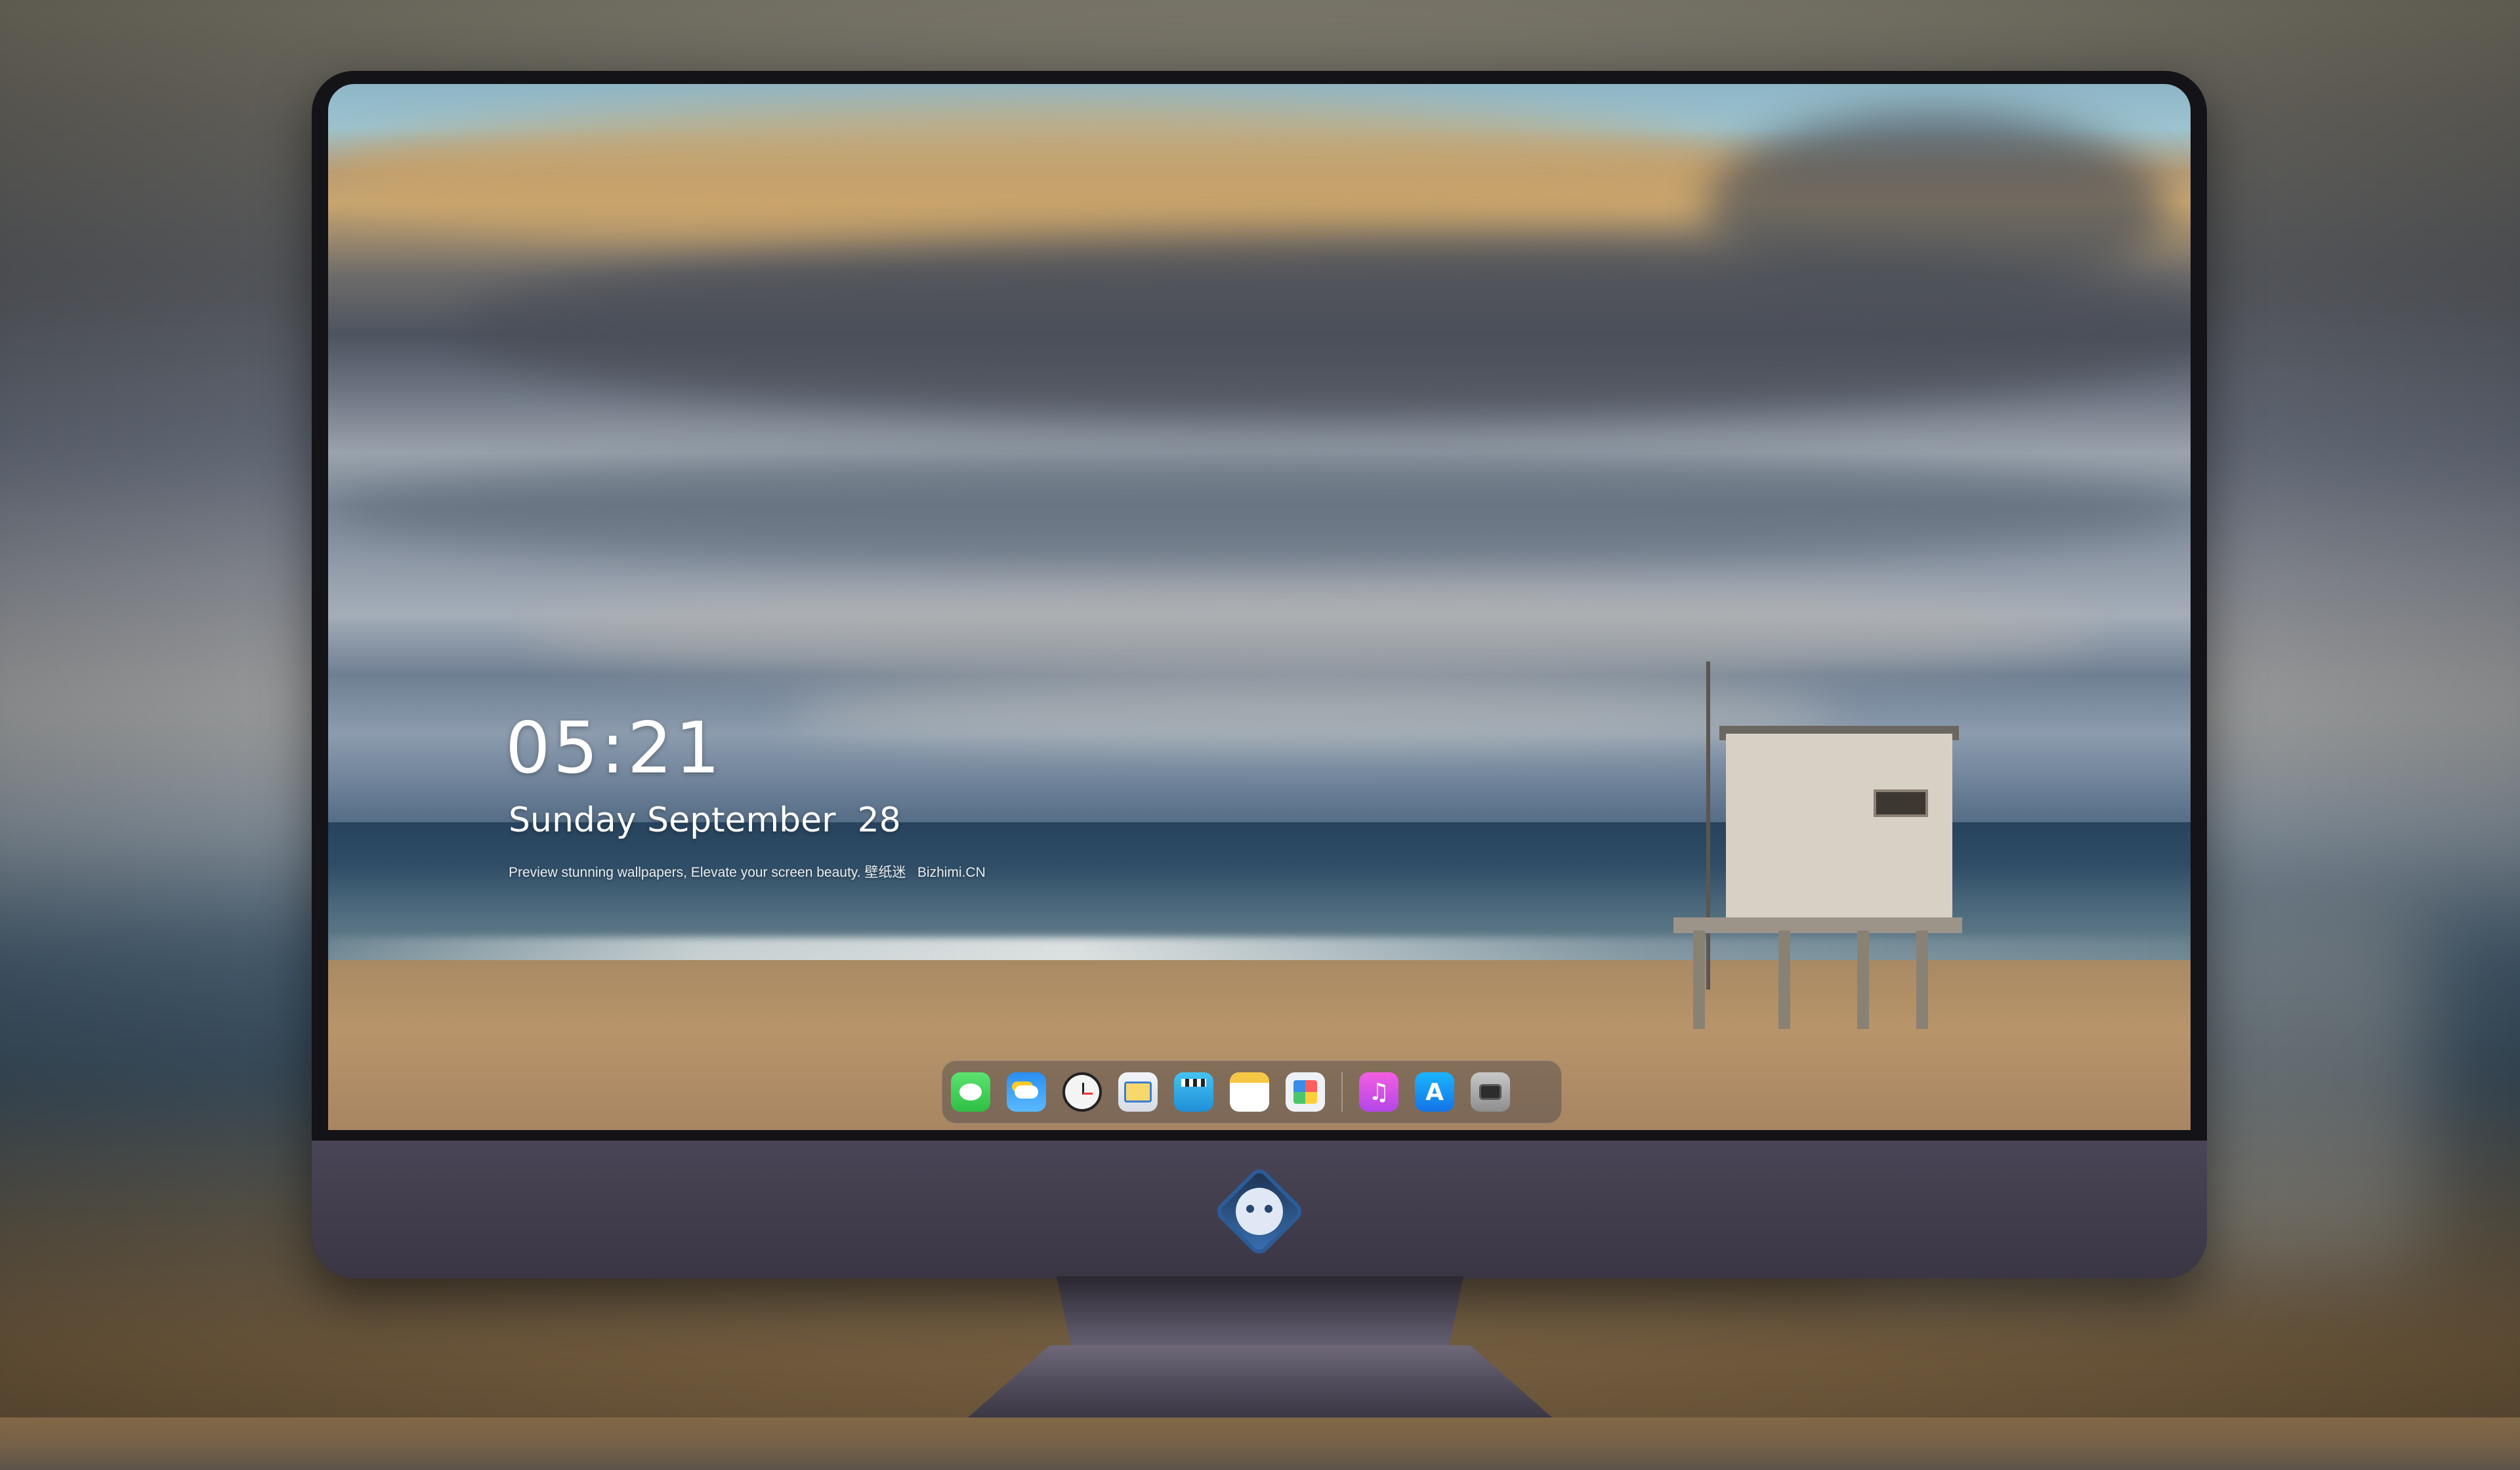  I want to click on mascot-eyes, so click(1259, 1209).